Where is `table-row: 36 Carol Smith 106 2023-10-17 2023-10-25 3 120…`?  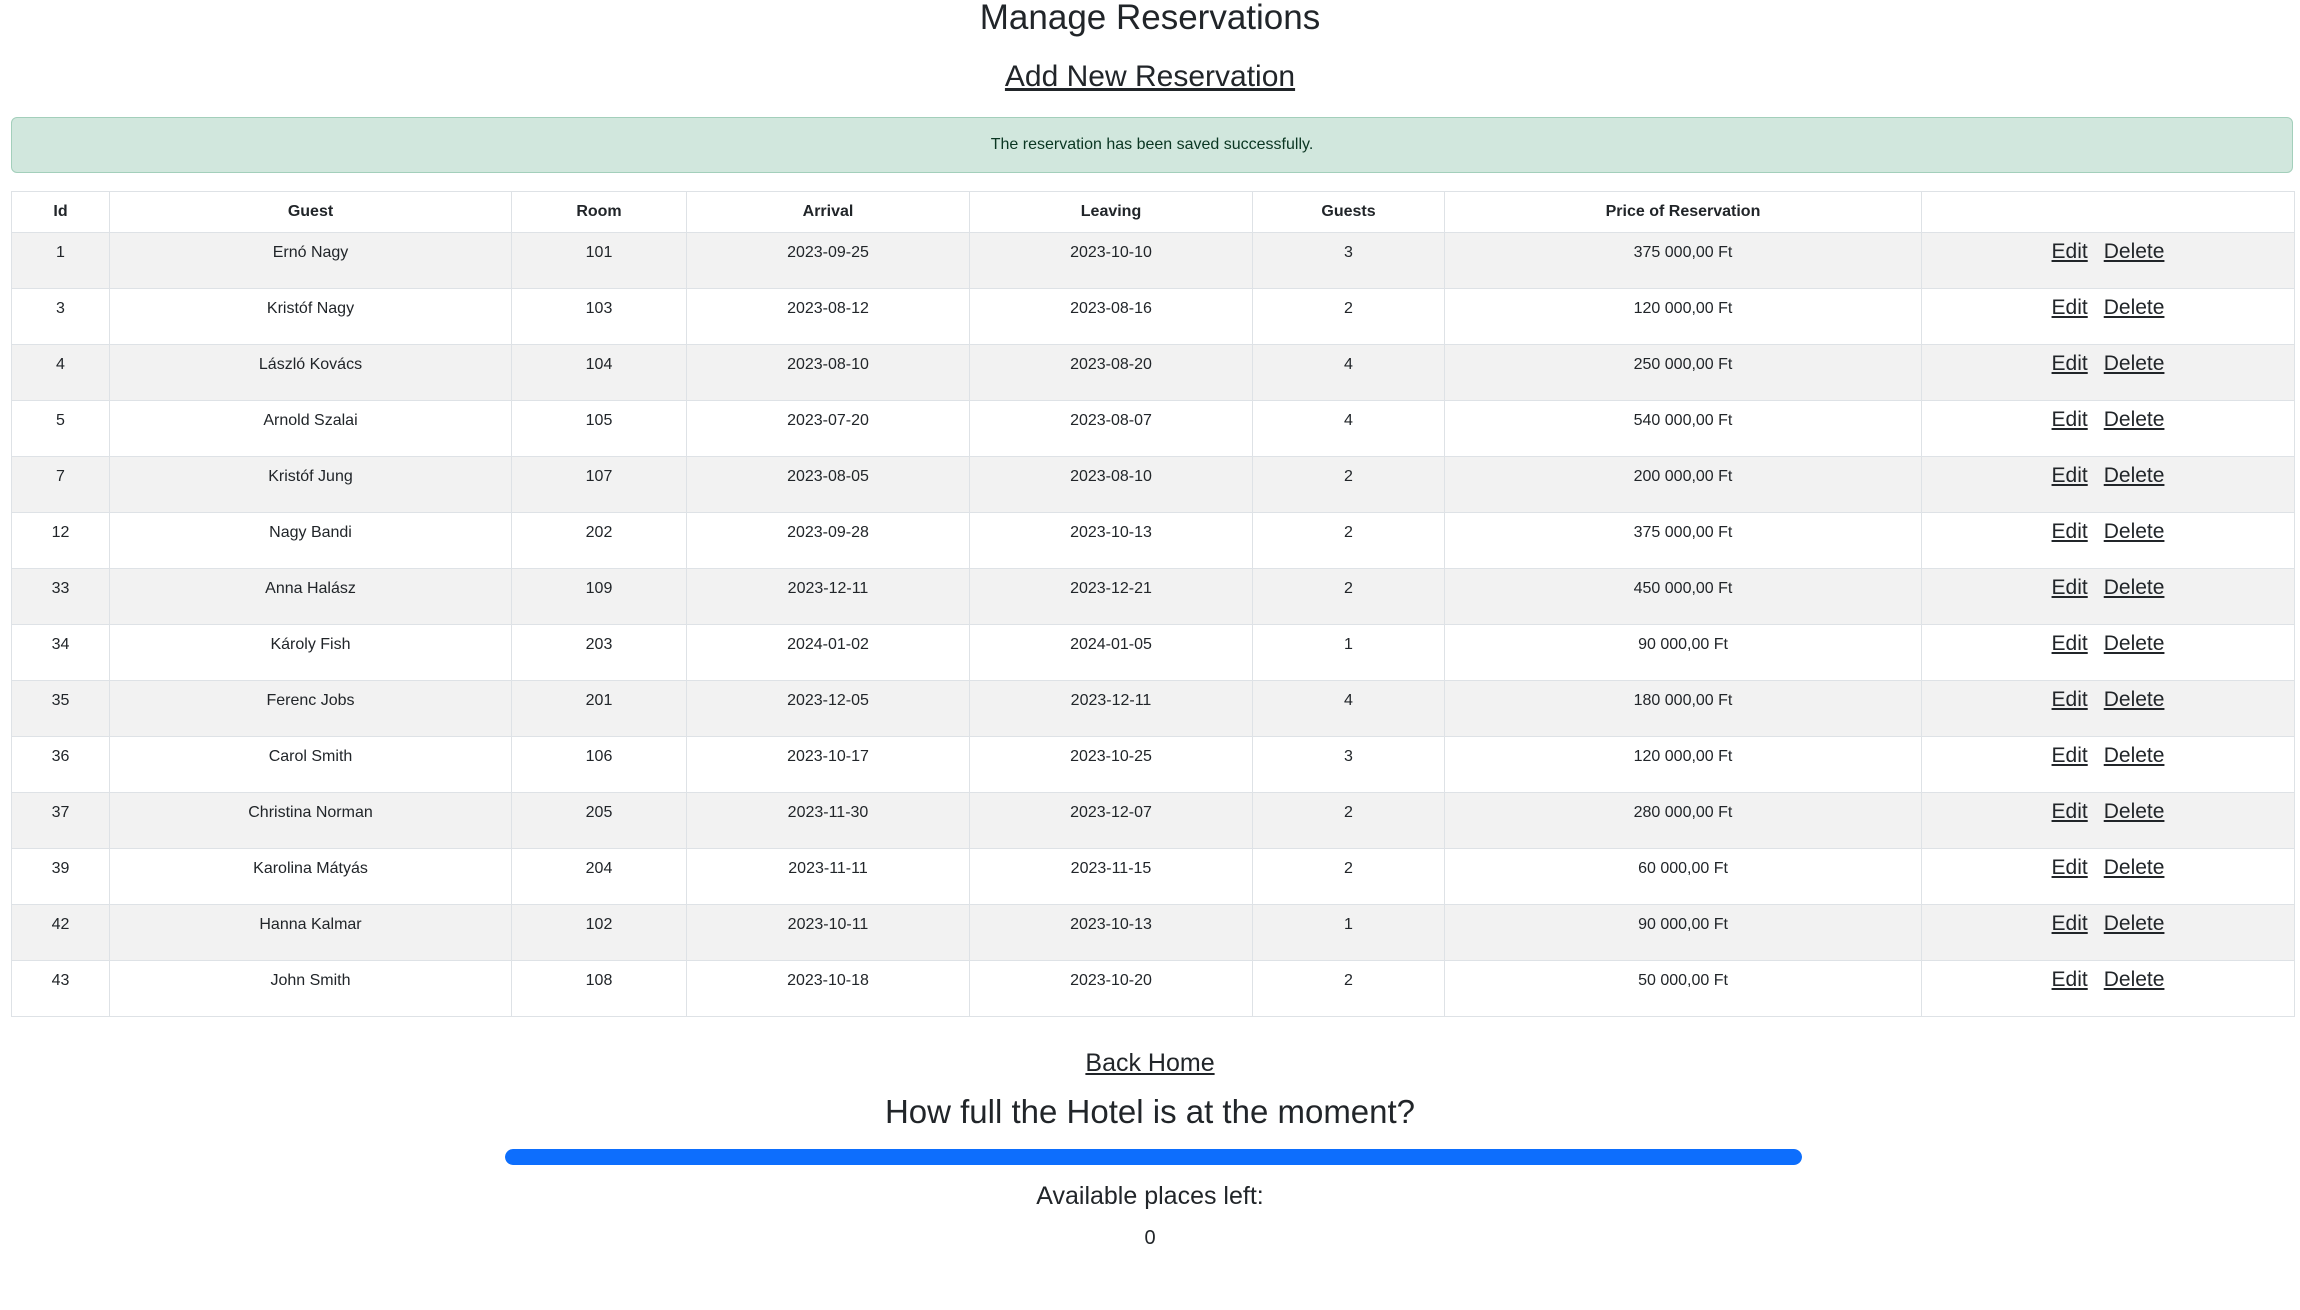
table-row: 36 Carol Smith 106 2023-10-17 2023-10-25 3 120… is located at coordinates (1153, 764).